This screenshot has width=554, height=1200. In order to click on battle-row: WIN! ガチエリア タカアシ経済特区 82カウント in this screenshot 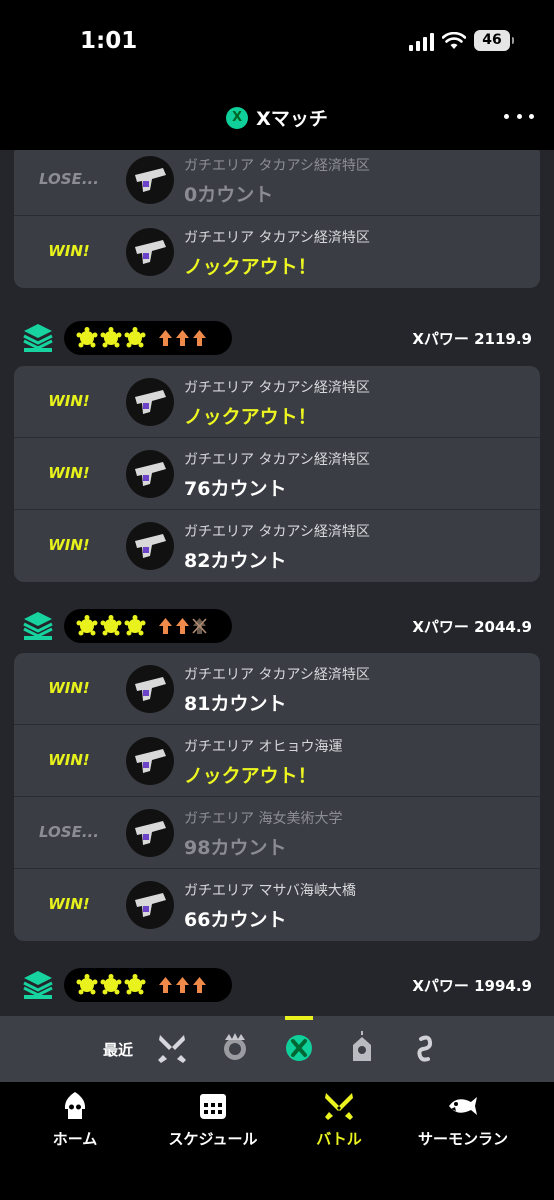, I will do `click(277, 546)`.